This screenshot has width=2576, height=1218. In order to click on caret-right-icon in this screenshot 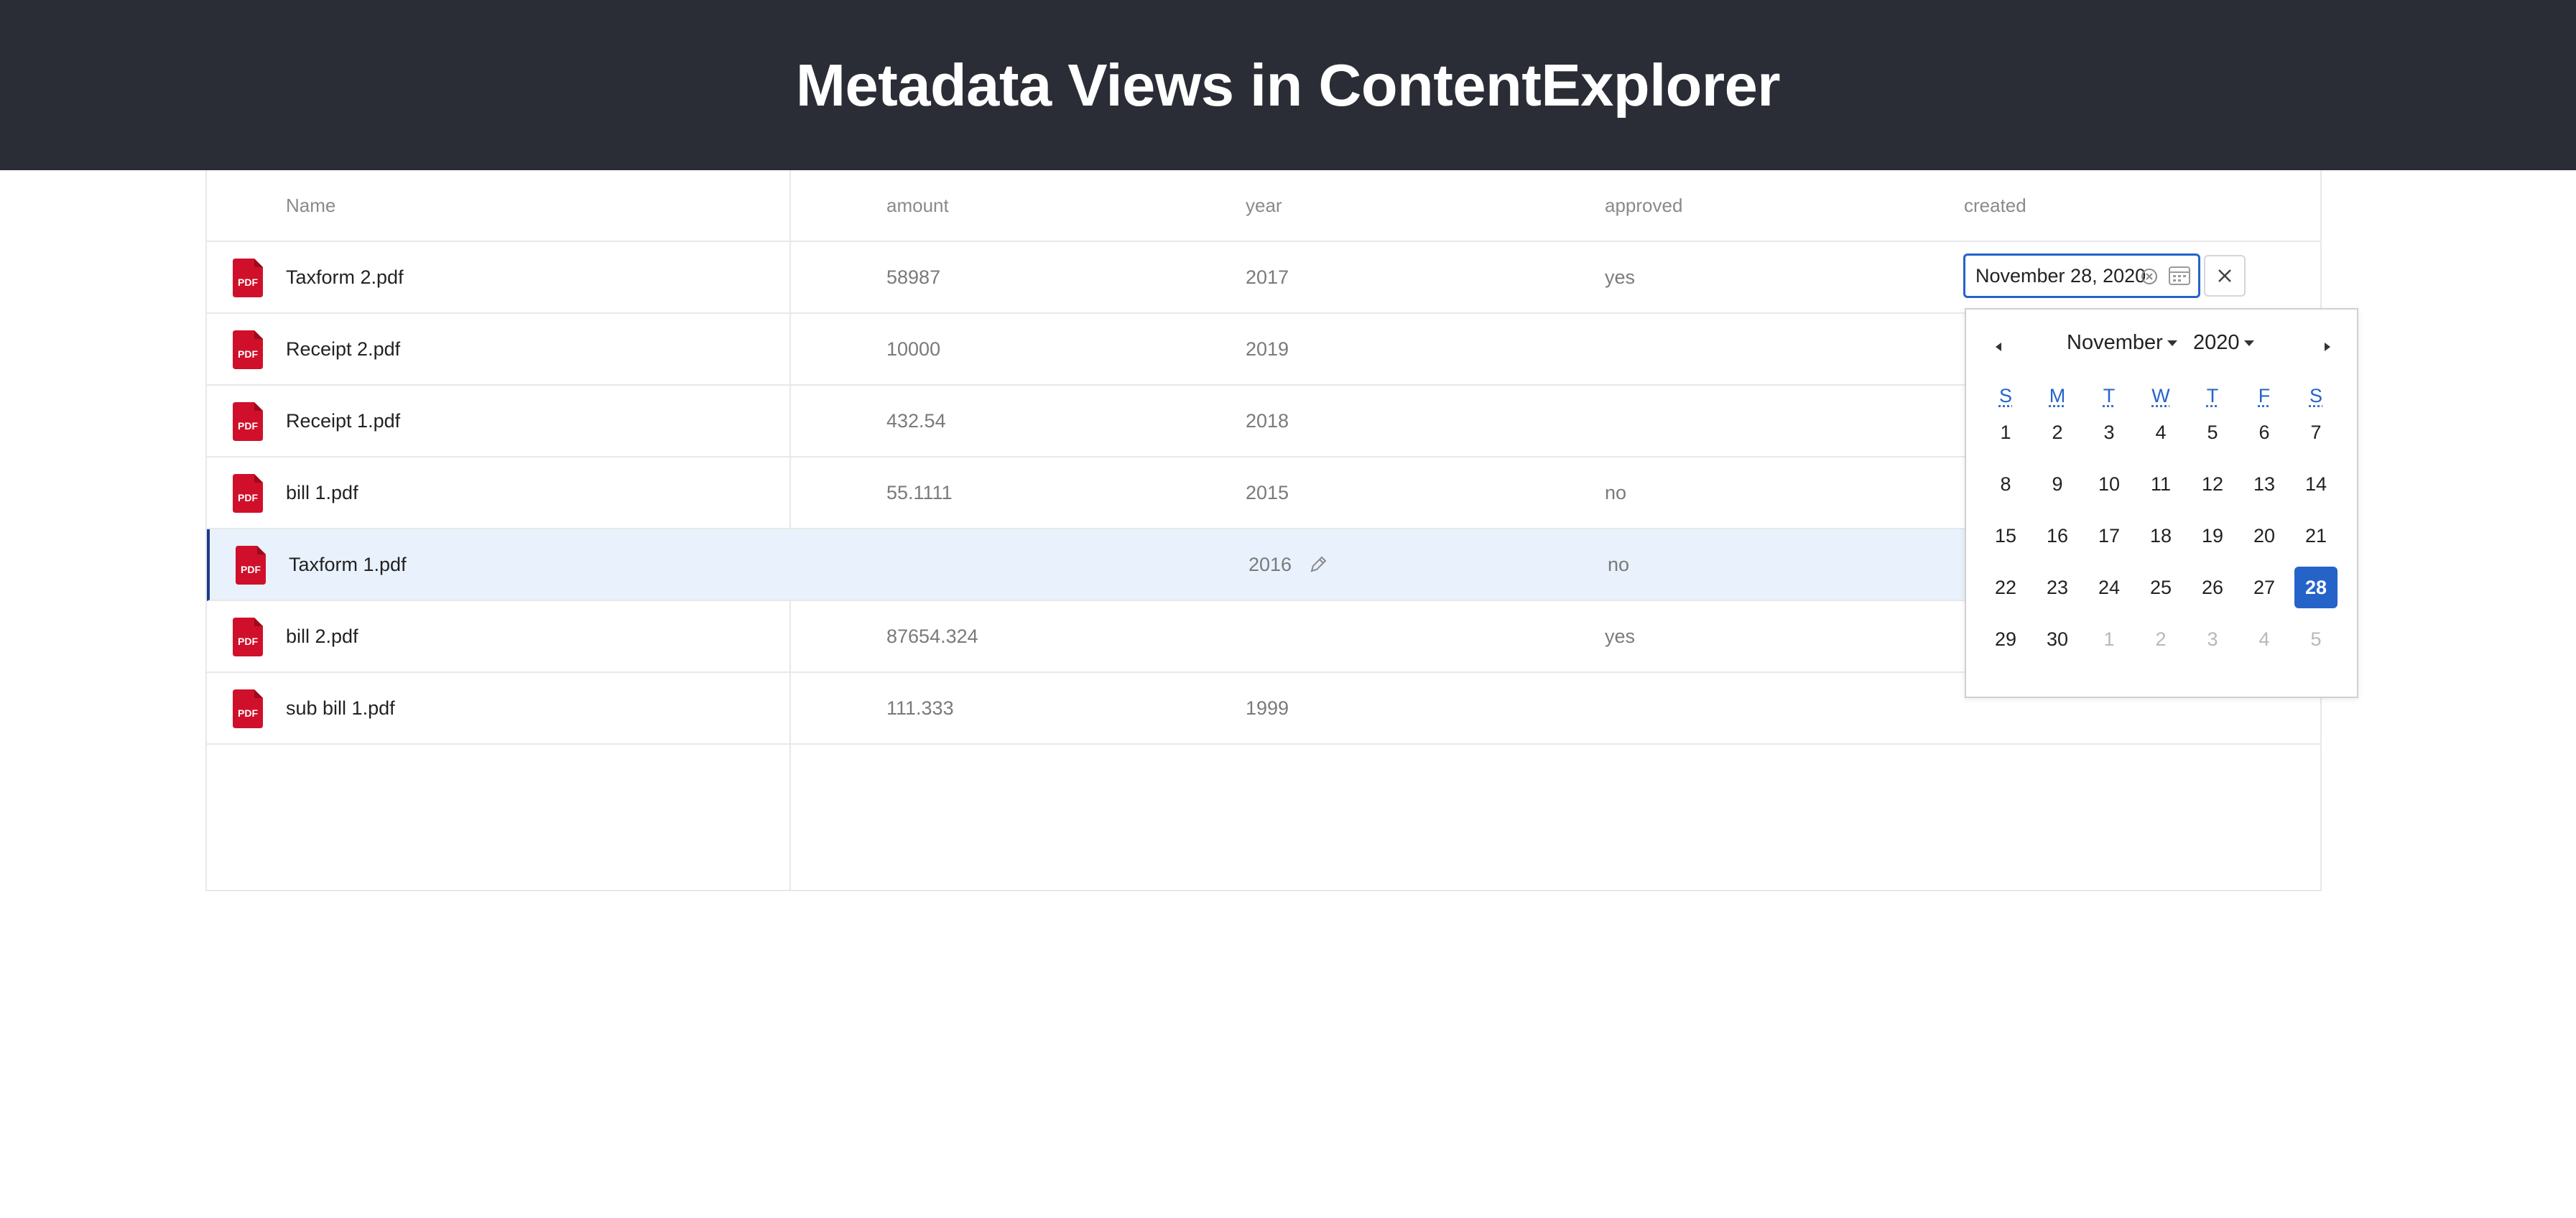, I will do `click(2327, 347)`.